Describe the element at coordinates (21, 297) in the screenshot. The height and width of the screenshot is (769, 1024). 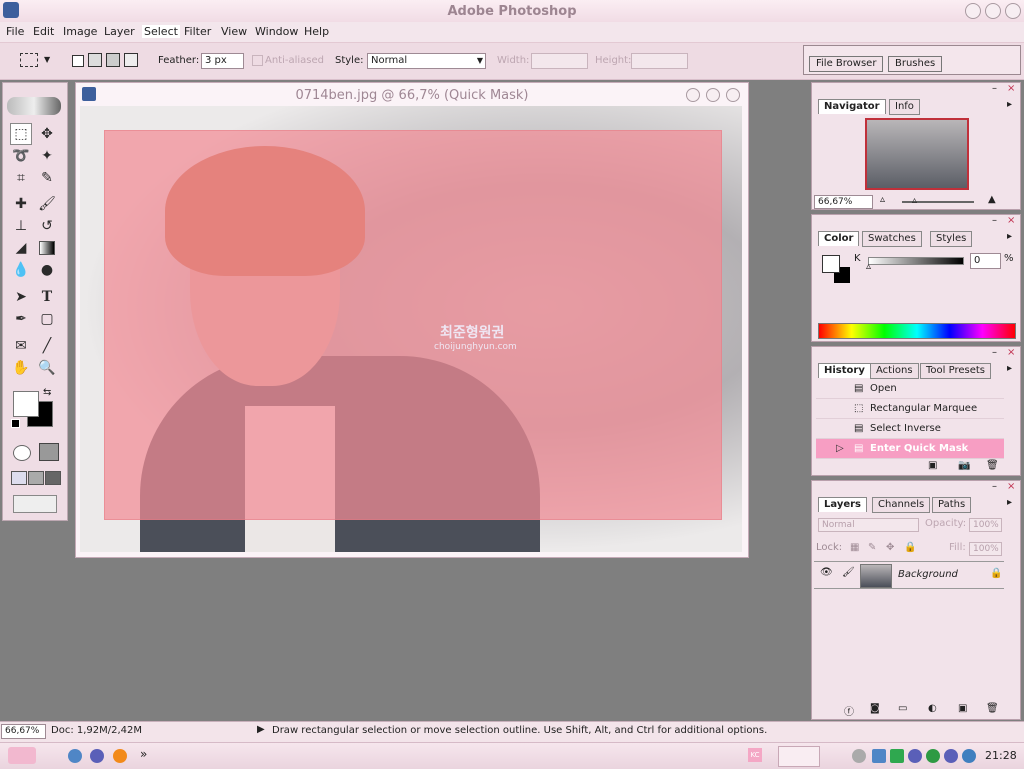
I see `path-selection-icon: ➤` at that location.